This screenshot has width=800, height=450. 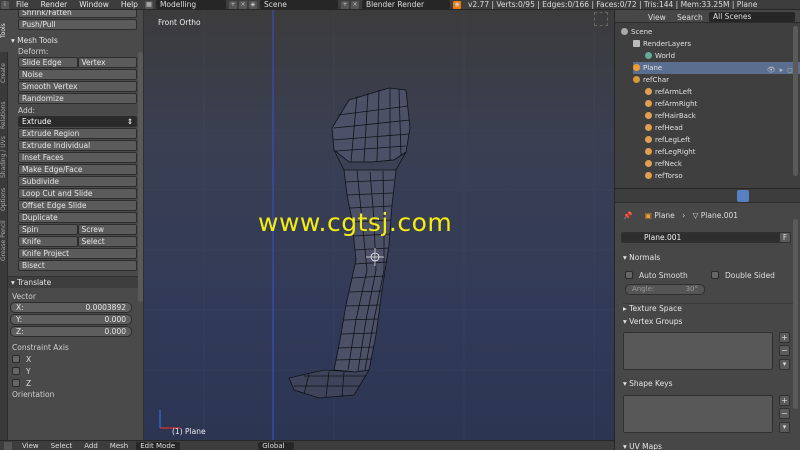 What do you see at coordinates (77, 98) in the screenshot?
I see `randomize-button: Randomize` at bounding box center [77, 98].